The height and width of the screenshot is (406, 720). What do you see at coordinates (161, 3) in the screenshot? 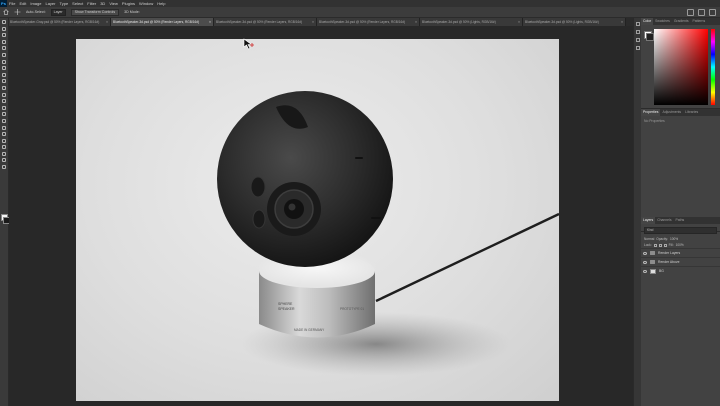
I see `menu-help: Help` at bounding box center [161, 3].